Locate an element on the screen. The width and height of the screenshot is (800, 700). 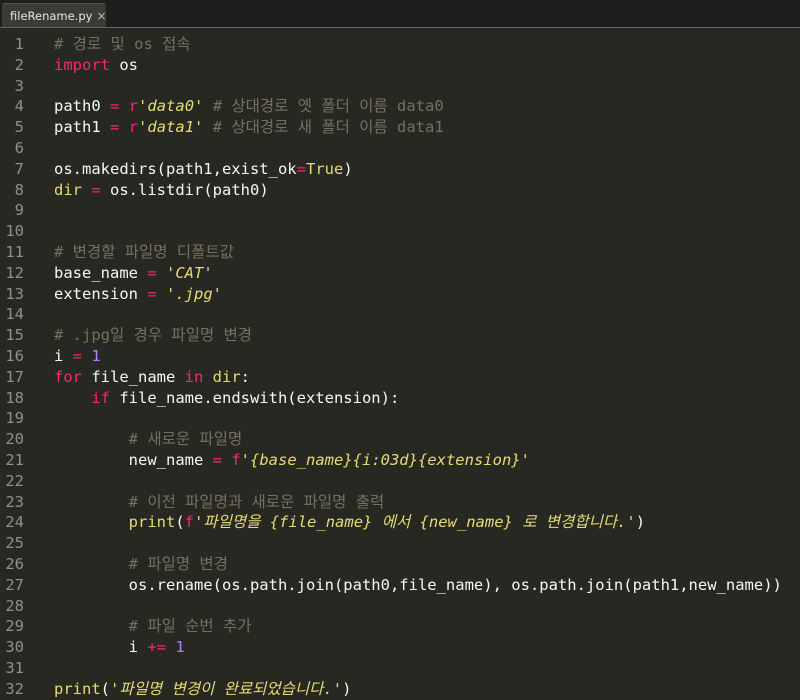
code-text: # 새로운 파일명 is located at coordinates (148, 439).